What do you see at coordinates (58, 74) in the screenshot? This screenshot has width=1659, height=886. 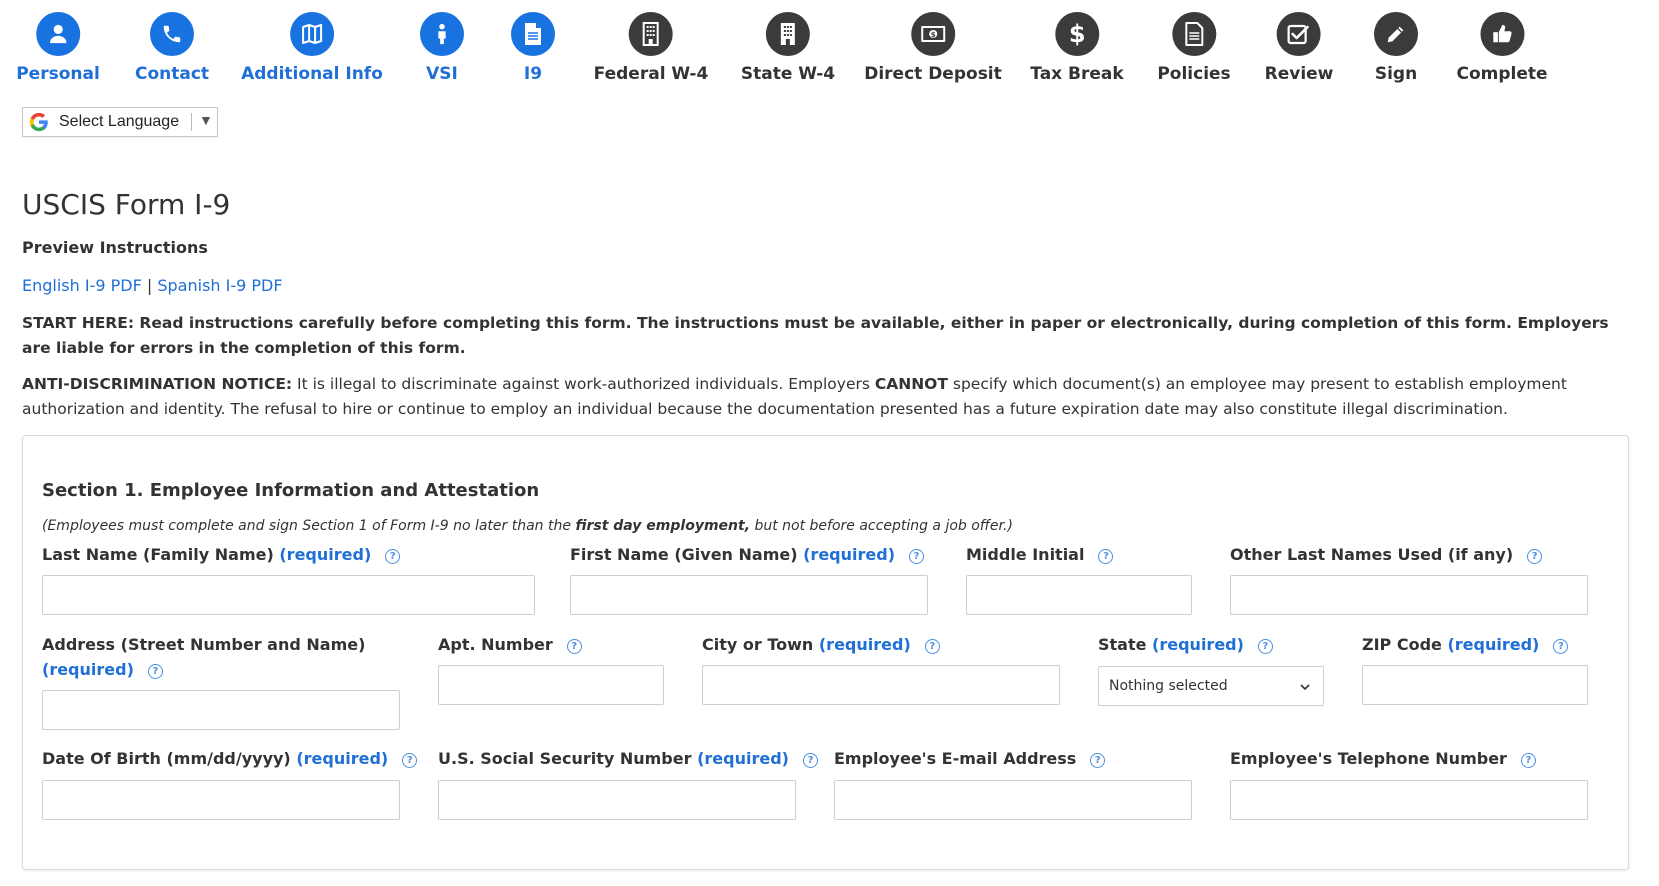 I see `step-label: Personal` at bounding box center [58, 74].